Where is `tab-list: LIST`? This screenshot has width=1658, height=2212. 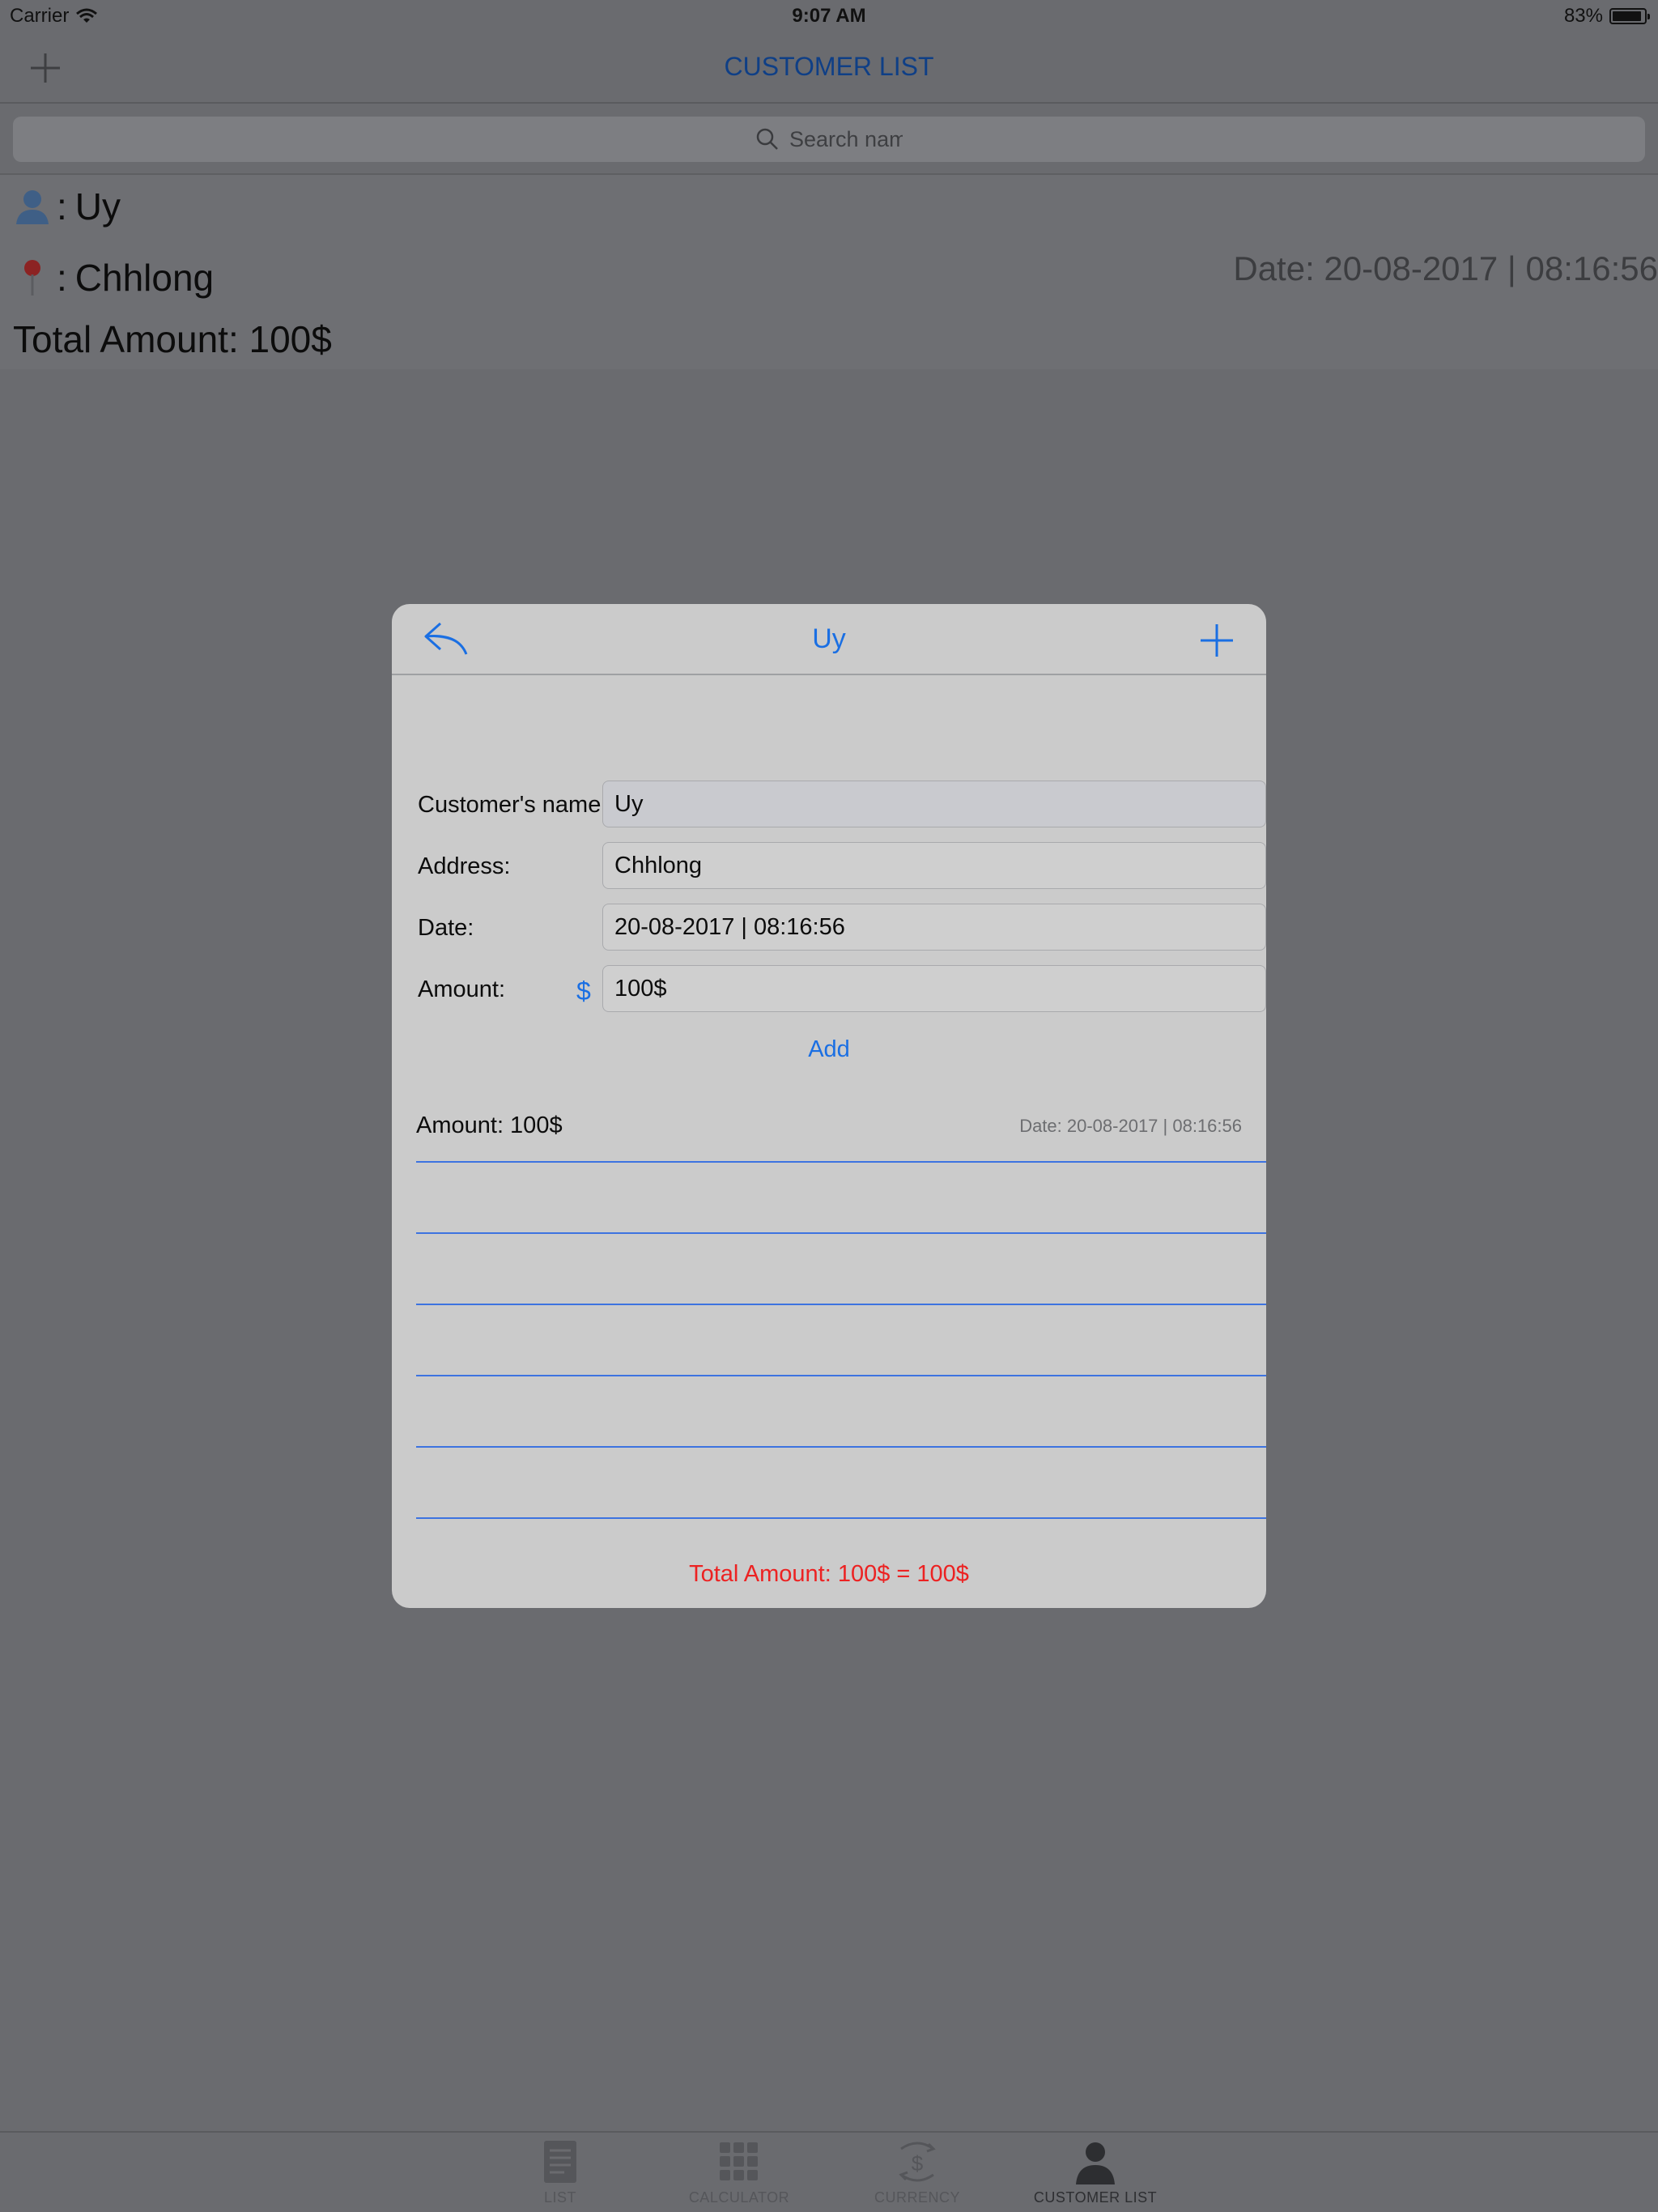 tab-list: LIST is located at coordinates (560, 2172).